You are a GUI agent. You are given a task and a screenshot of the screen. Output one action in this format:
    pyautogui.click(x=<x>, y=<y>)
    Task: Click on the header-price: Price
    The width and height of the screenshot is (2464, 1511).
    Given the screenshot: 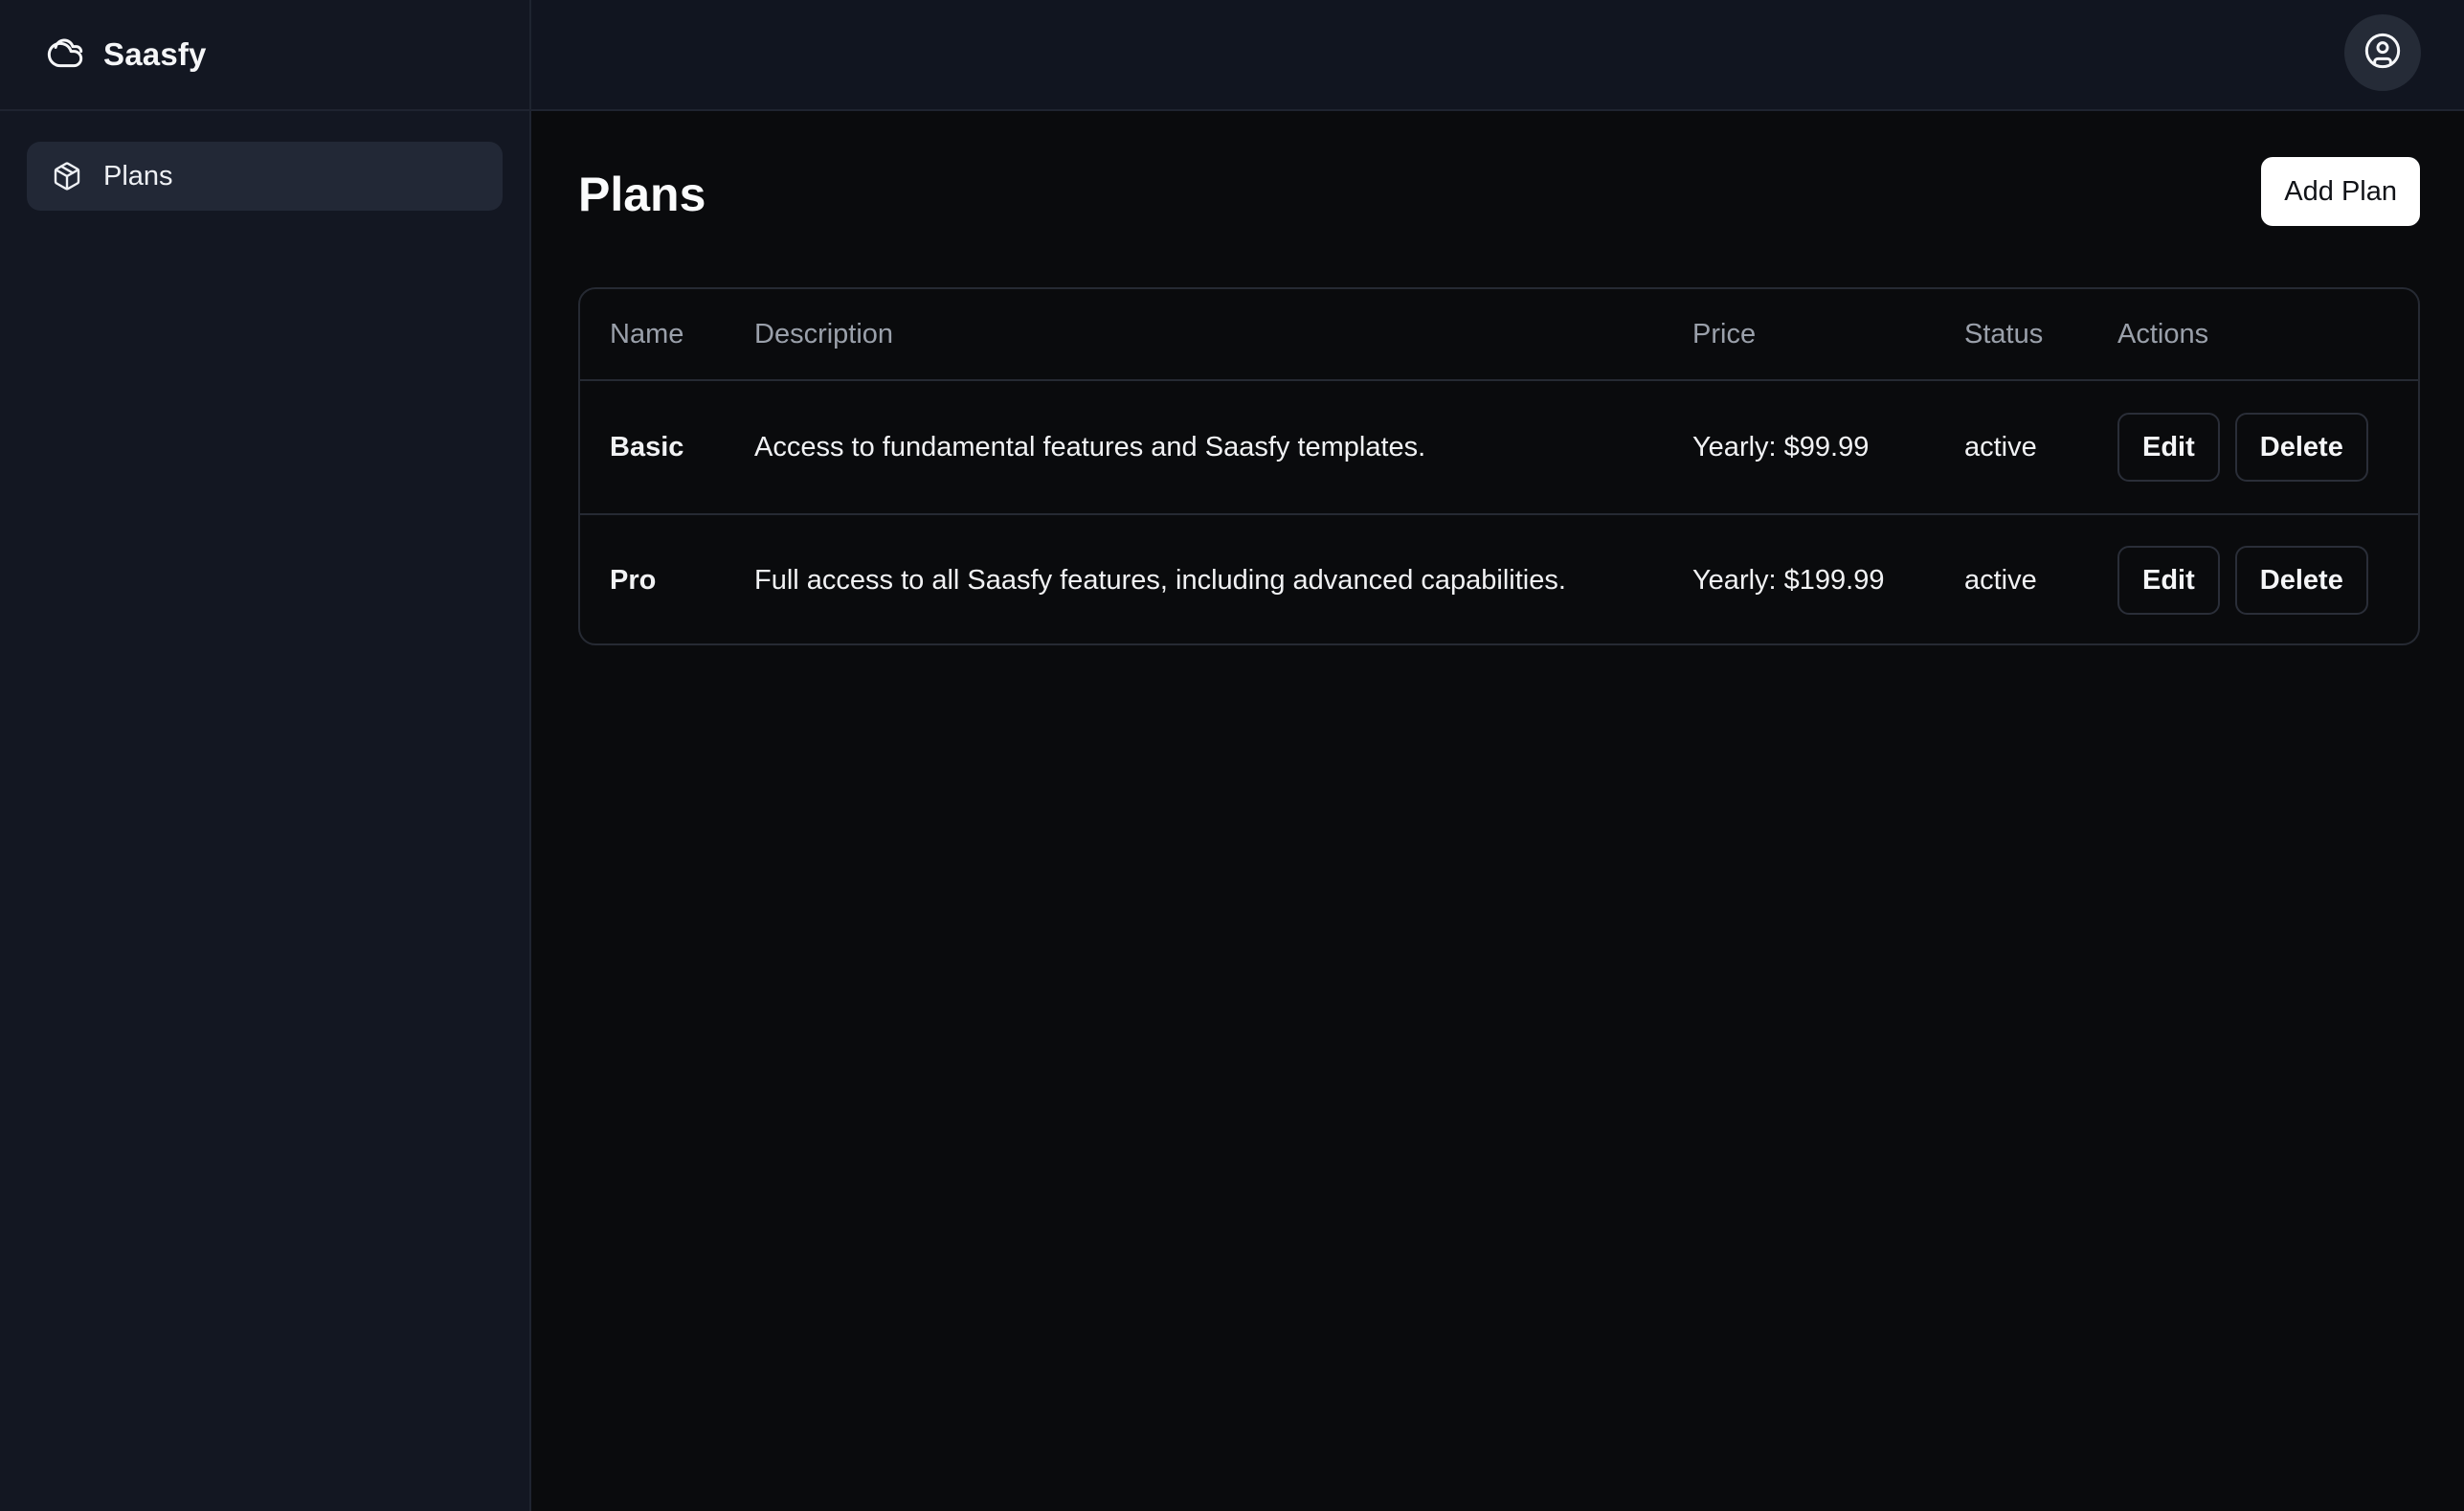 What is the action you would take?
    pyautogui.click(x=1725, y=334)
    